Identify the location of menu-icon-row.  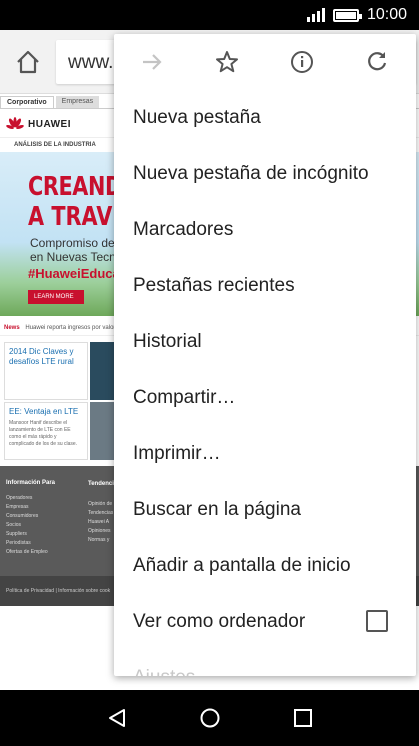
(265, 62).